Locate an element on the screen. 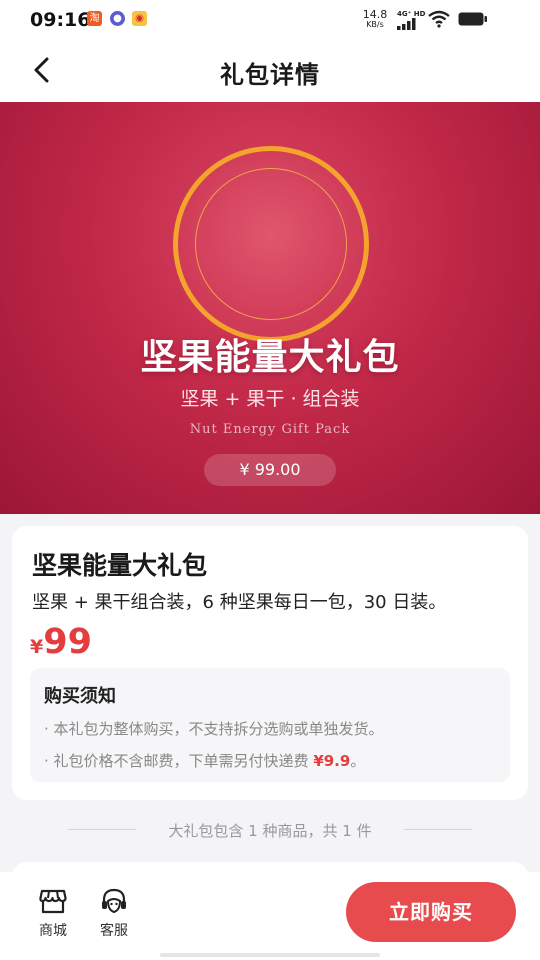 Image resolution: width=540 pixels, height=960 pixels. tab-store-label: 商城 is located at coordinates (53, 931).